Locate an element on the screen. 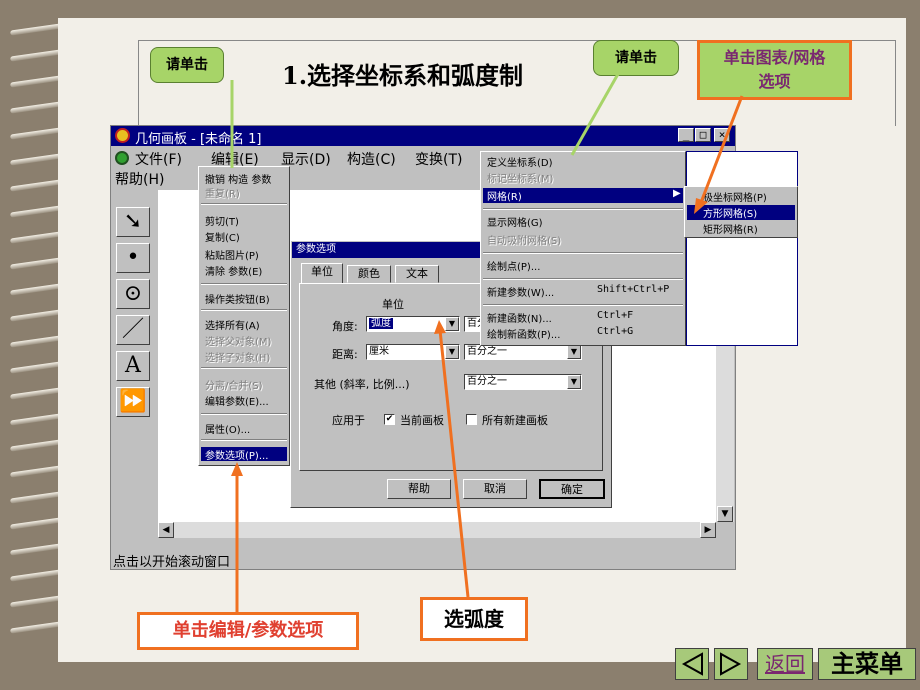 The image size is (920, 690). graph-menu-item: 显示网格(G) is located at coordinates (515, 221).